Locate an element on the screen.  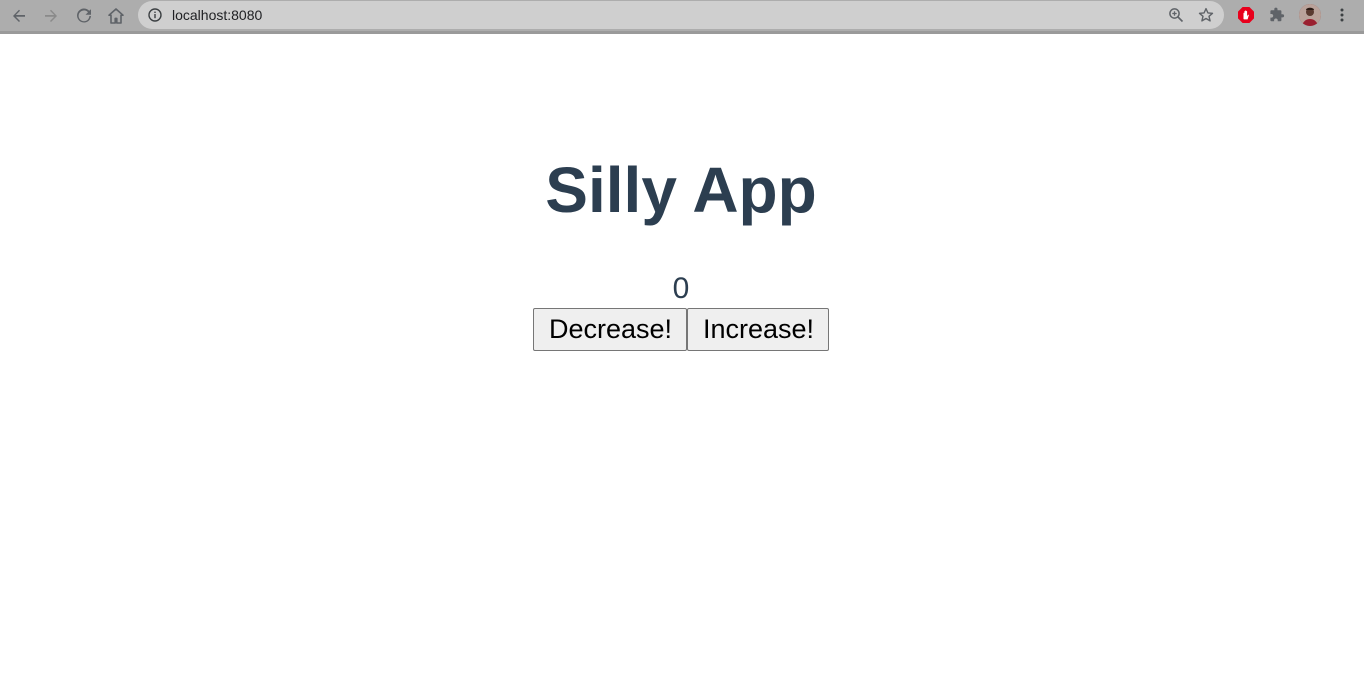
browser-menu-button is located at coordinates (1342, 15).